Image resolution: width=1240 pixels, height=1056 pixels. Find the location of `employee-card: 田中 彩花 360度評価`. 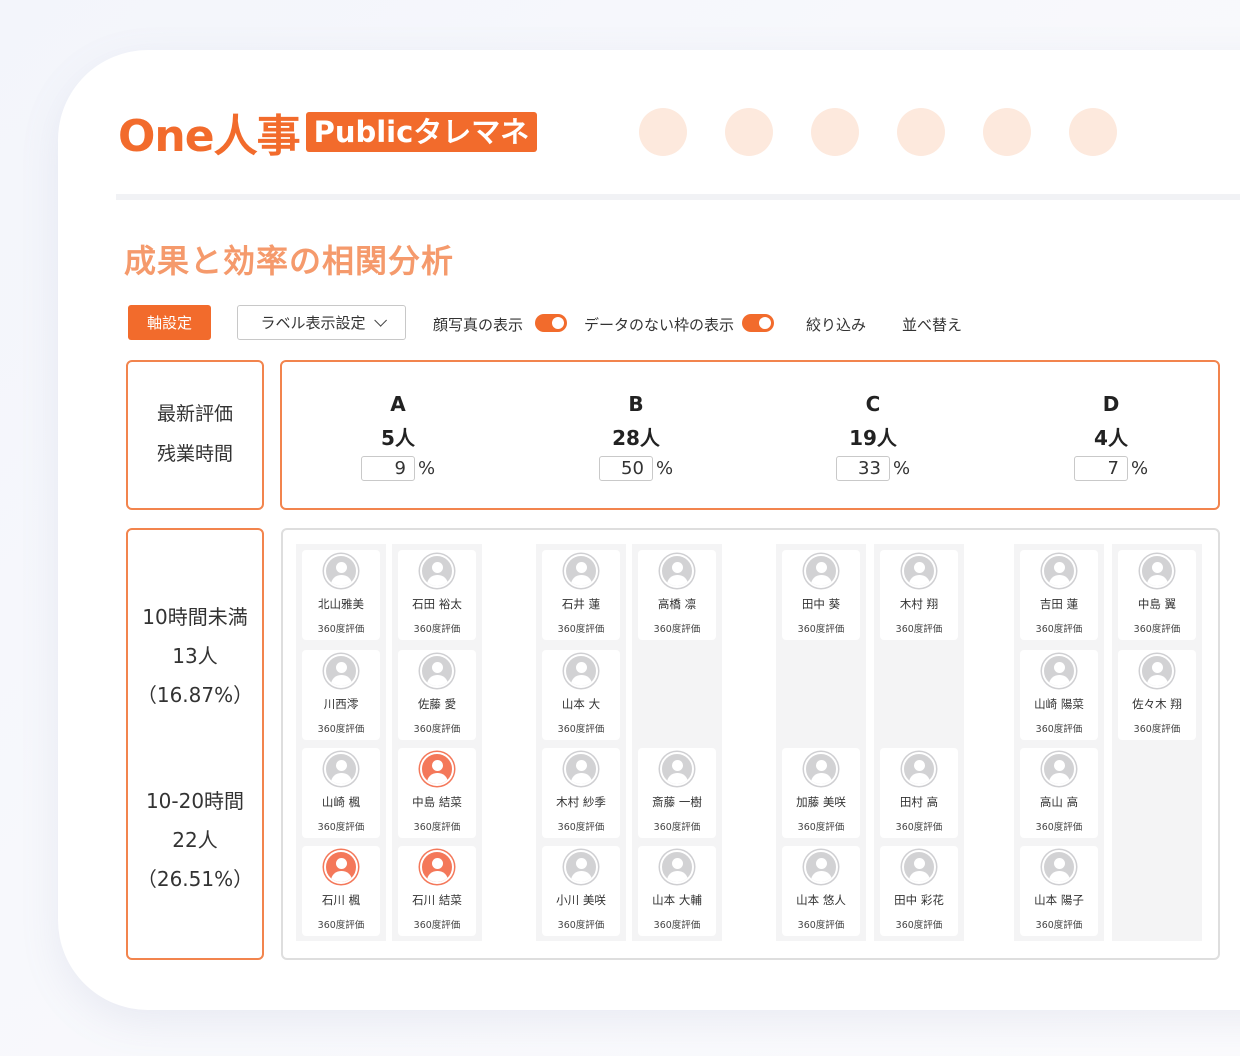

employee-card: 田中 彩花 360度評価 is located at coordinates (919, 891).